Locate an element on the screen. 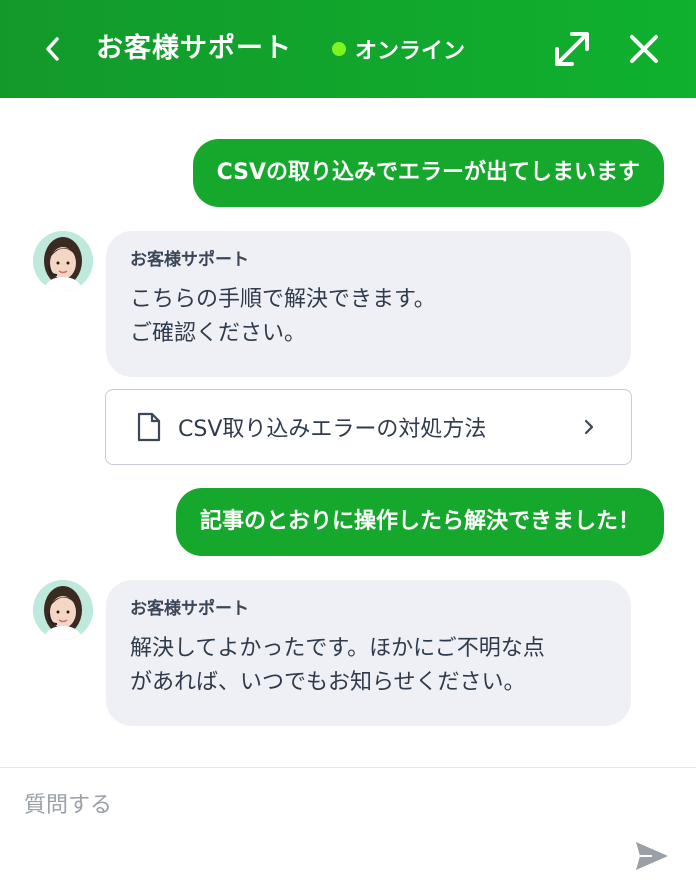 The width and height of the screenshot is (696, 896). expand-button is located at coordinates (572, 49).